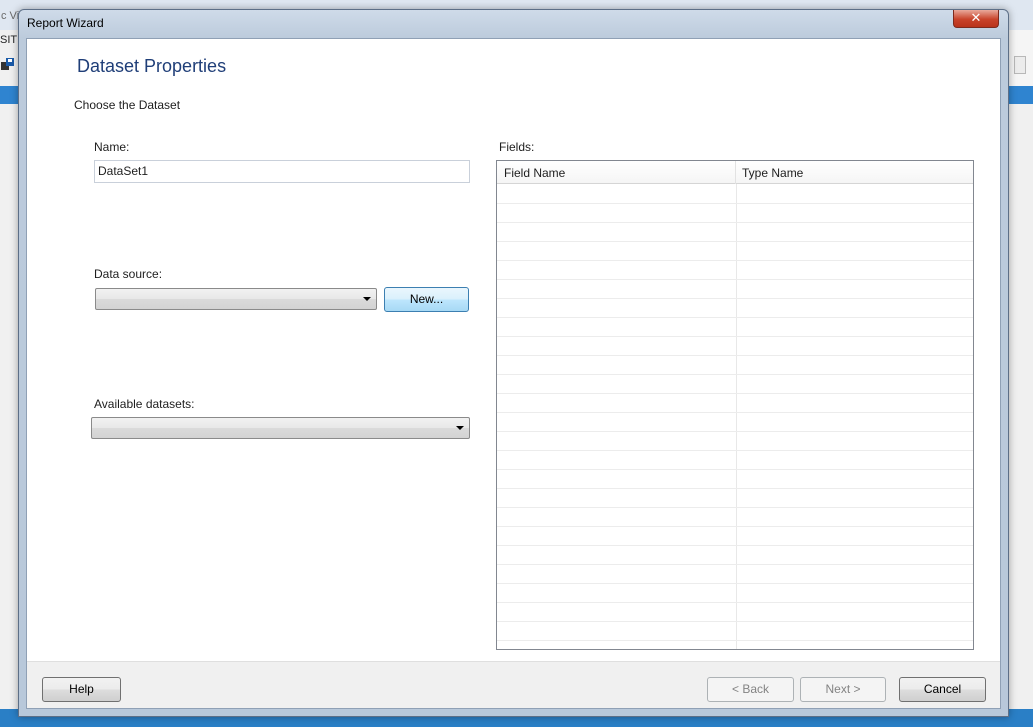 The width and height of the screenshot is (1033, 727). What do you see at coordinates (854, 172) in the screenshot?
I see `column-header-type-name: Type Name` at bounding box center [854, 172].